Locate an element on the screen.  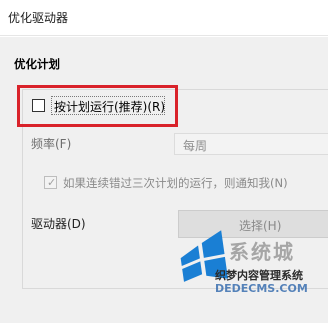
check-icon: ✓ is located at coordinates (52, 182).